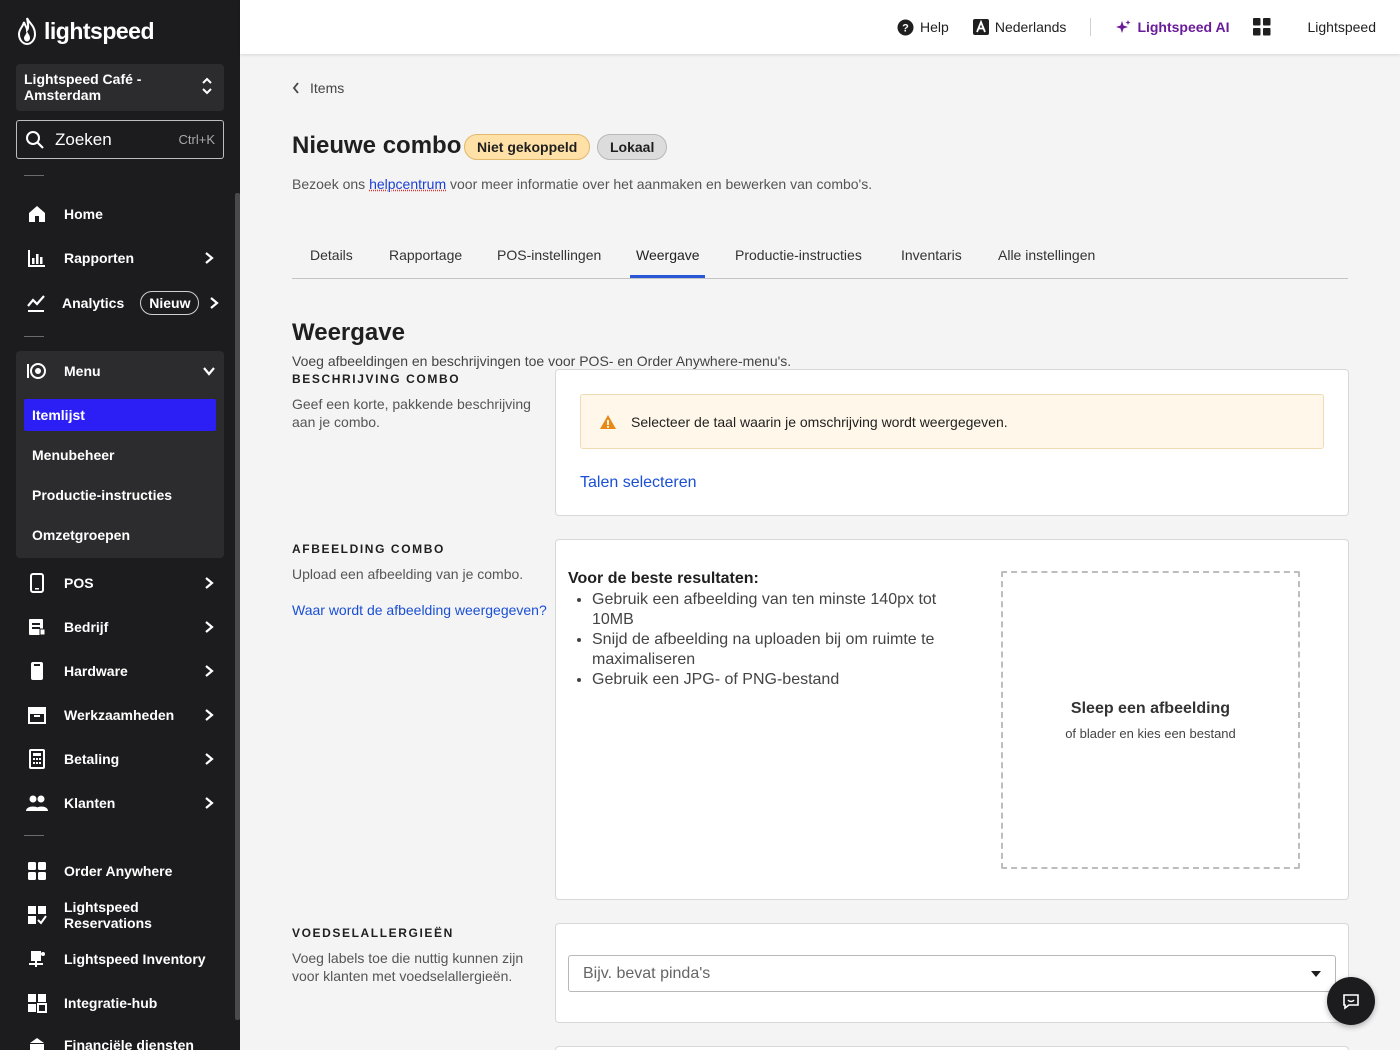  I want to click on trend-icon, so click(36, 303).